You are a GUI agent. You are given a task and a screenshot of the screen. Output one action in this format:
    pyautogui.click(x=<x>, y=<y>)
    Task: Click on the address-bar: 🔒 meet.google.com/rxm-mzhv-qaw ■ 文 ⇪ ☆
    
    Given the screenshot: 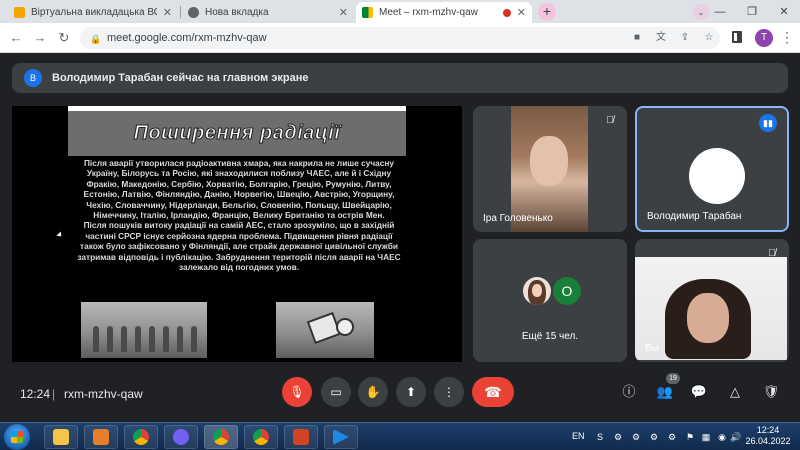 What is the action you would take?
    pyautogui.click(x=400, y=38)
    